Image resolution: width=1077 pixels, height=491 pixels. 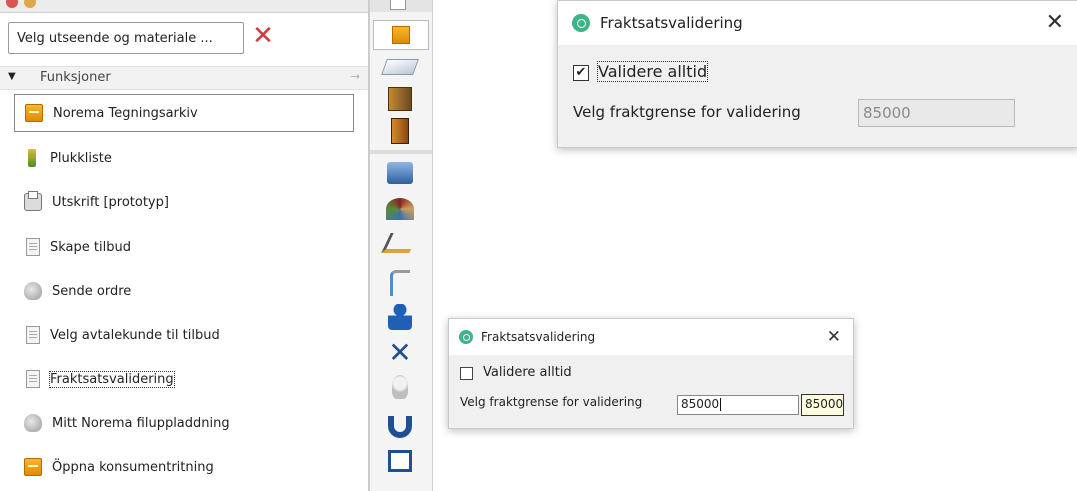 I want to click on function-item-sende-ordre: Sende ordre, so click(x=184, y=291).